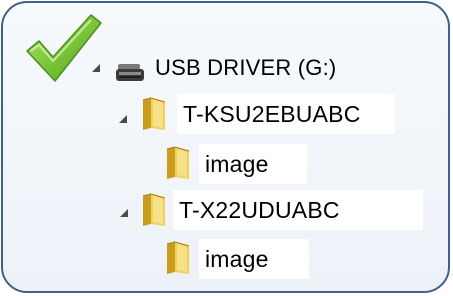 Image resolution: width=453 pixels, height=296 pixels. Describe the element at coordinates (272, 113) in the screenshot. I see `folder-label: T-KSU2EBUABC` at that location.